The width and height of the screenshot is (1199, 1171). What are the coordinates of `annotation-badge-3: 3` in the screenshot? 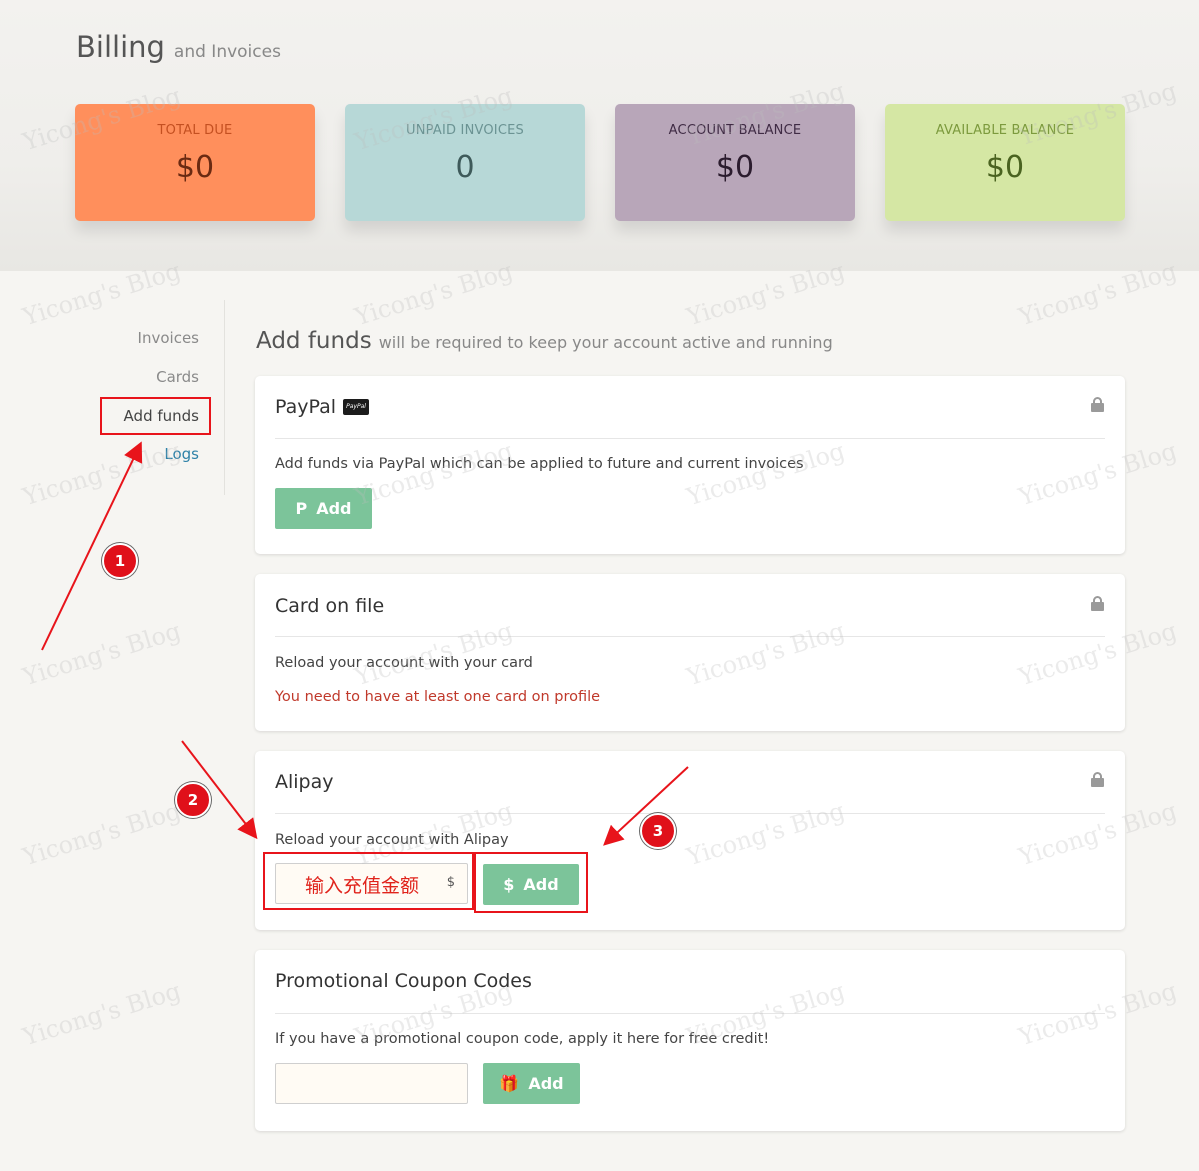 It's located at (658, 831).